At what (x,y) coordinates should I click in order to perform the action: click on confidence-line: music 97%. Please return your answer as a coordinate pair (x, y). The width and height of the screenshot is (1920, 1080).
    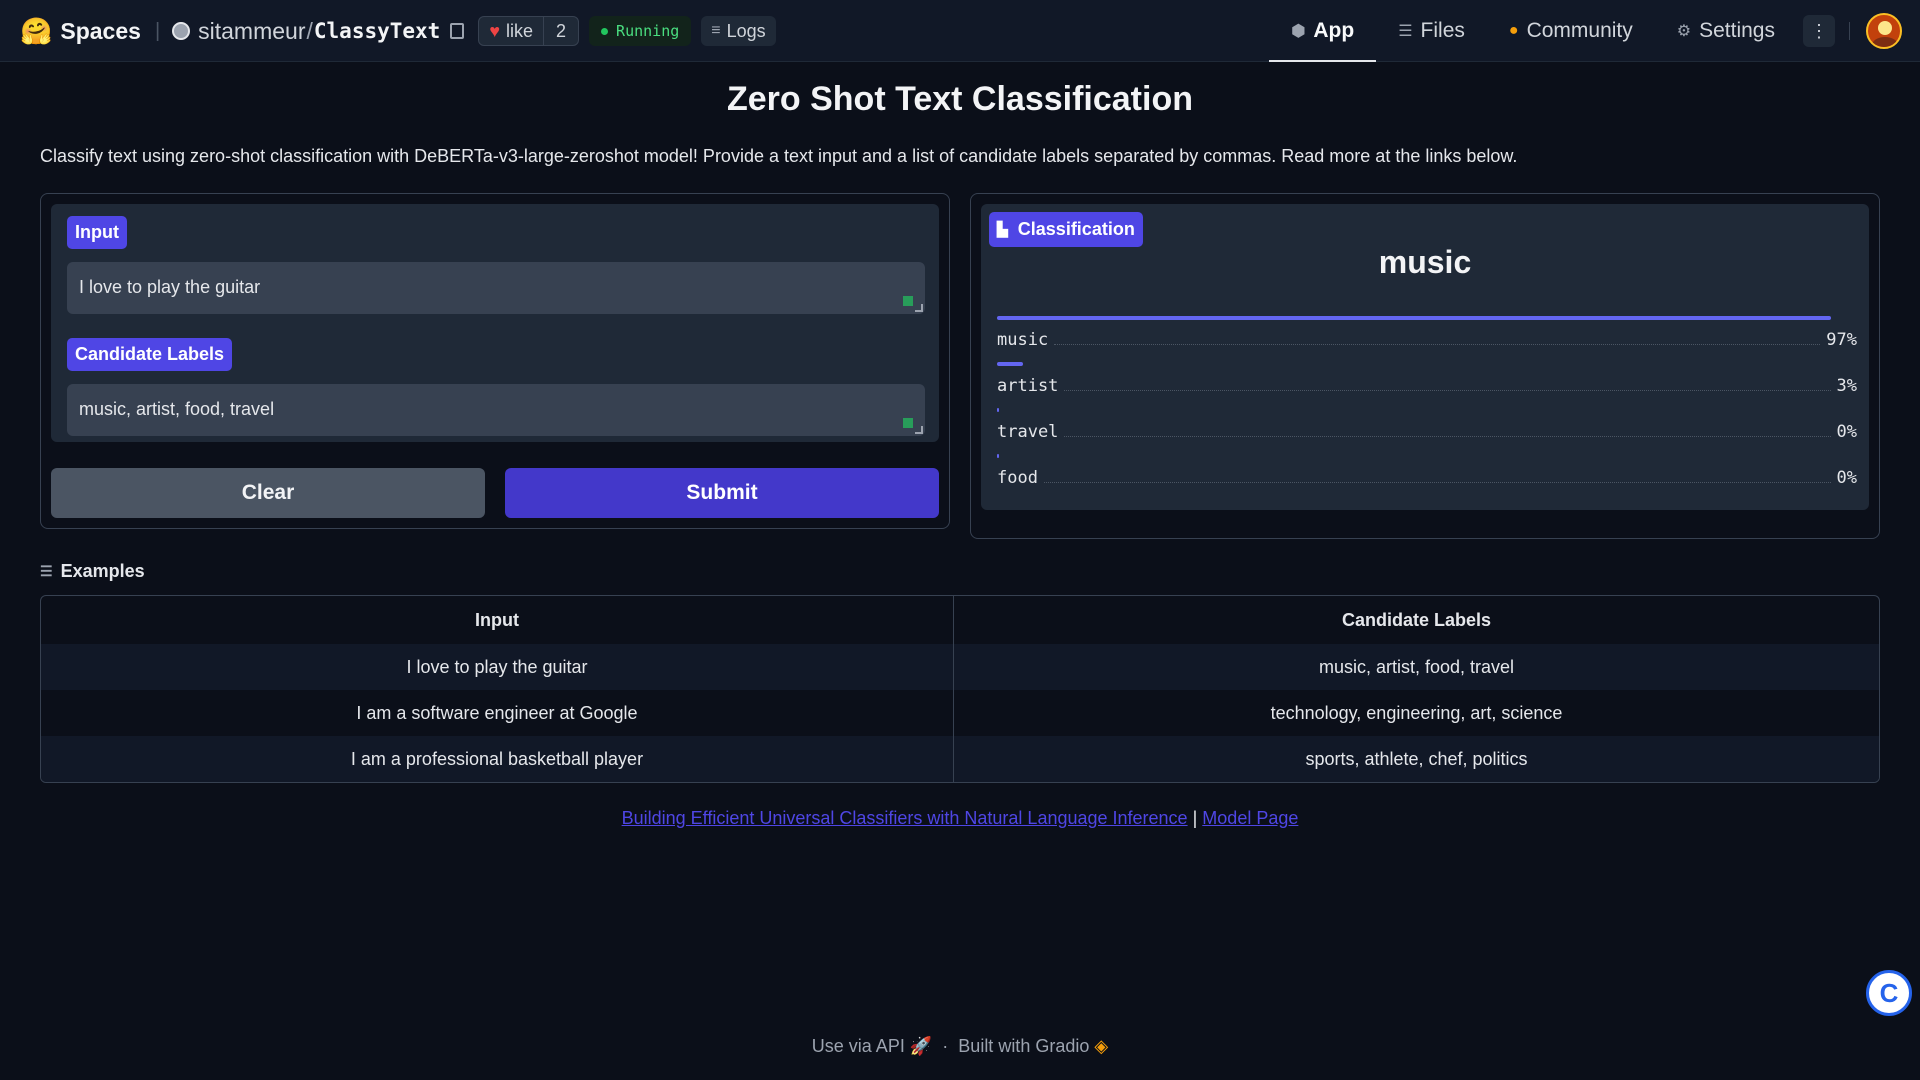
    Looking at the image, I should click on (1427, 340).